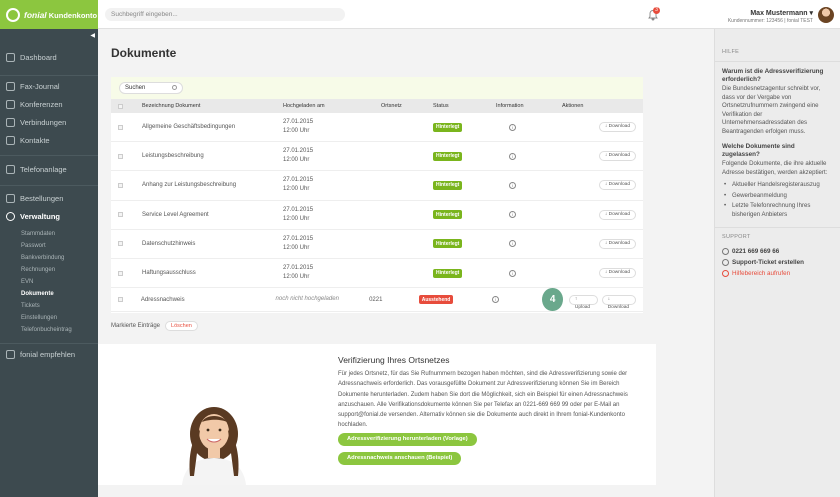  What do you see at coordinates (656, 10) in the screenshot?
I see `notification-badge: 3` at bounding box center [656, 10].